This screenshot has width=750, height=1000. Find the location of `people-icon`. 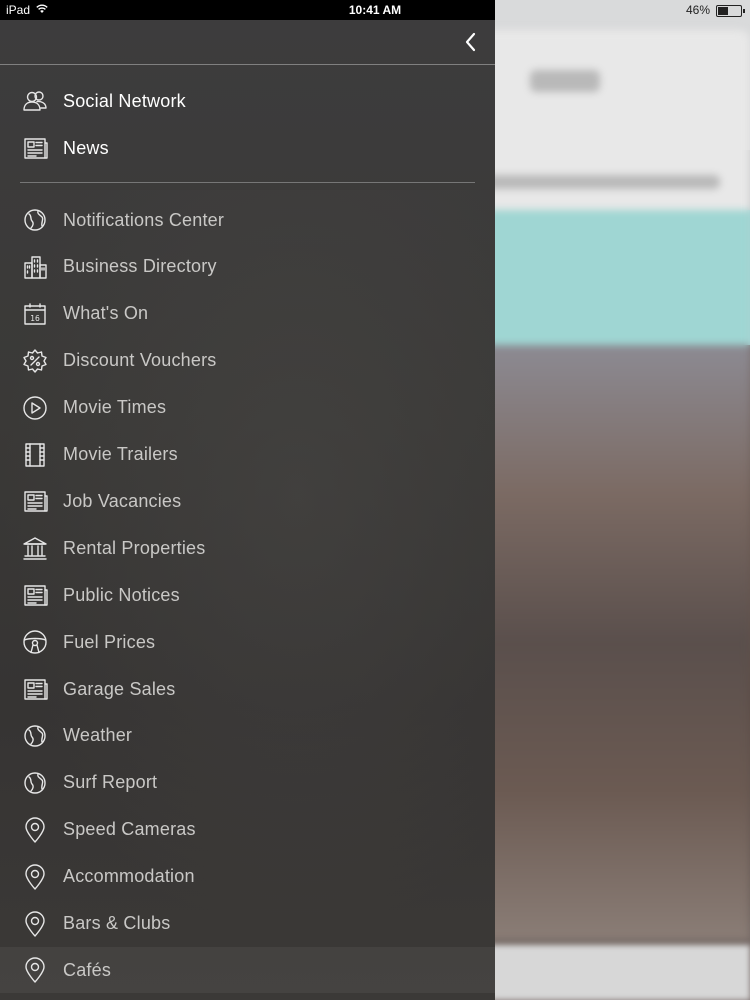

people-icon is located at coordinates (35, 101).